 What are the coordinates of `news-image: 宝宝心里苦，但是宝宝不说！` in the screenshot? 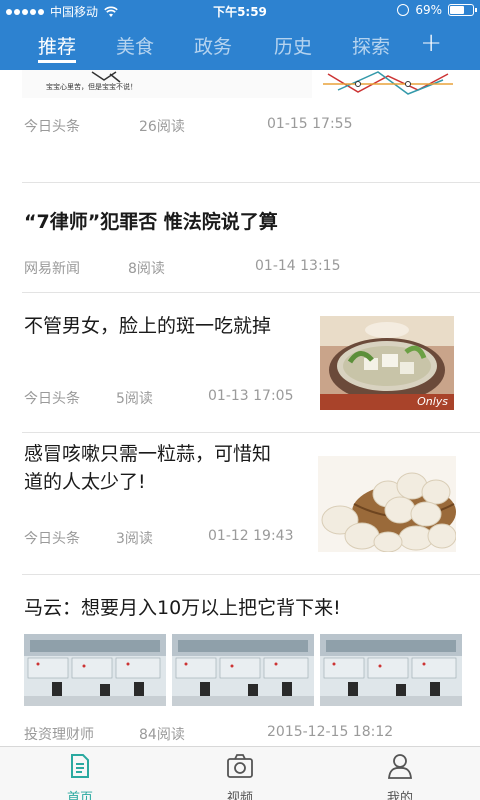 It's located at (167, 84).